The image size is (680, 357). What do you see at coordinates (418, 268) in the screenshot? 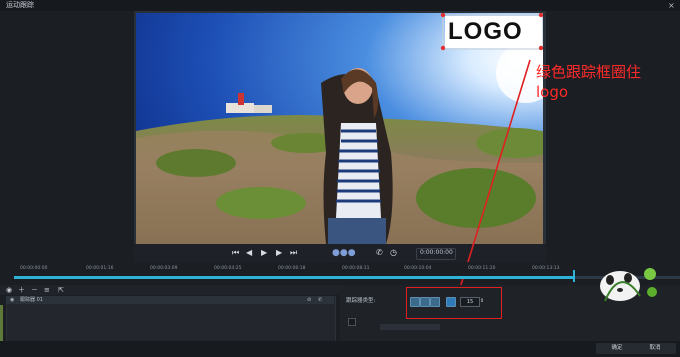
I see `tick-label: 00:00:10:04` at bounding box center [418, 268].